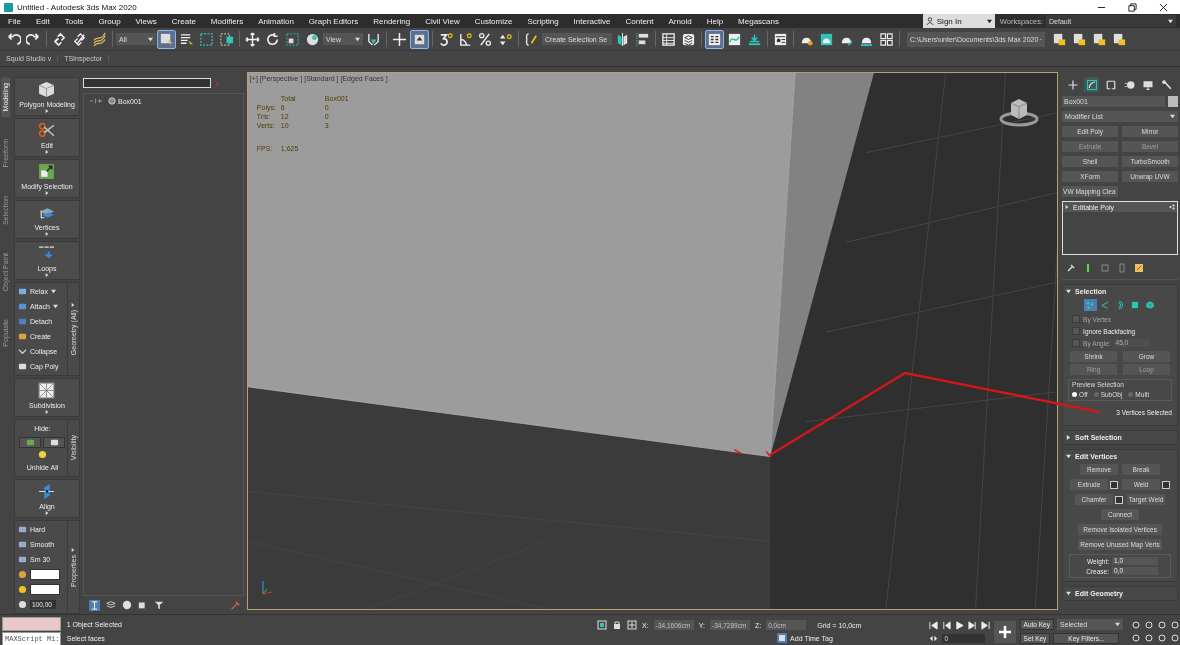  I want to click on sign-in-dropdown: Sign In, so click(958, 21).